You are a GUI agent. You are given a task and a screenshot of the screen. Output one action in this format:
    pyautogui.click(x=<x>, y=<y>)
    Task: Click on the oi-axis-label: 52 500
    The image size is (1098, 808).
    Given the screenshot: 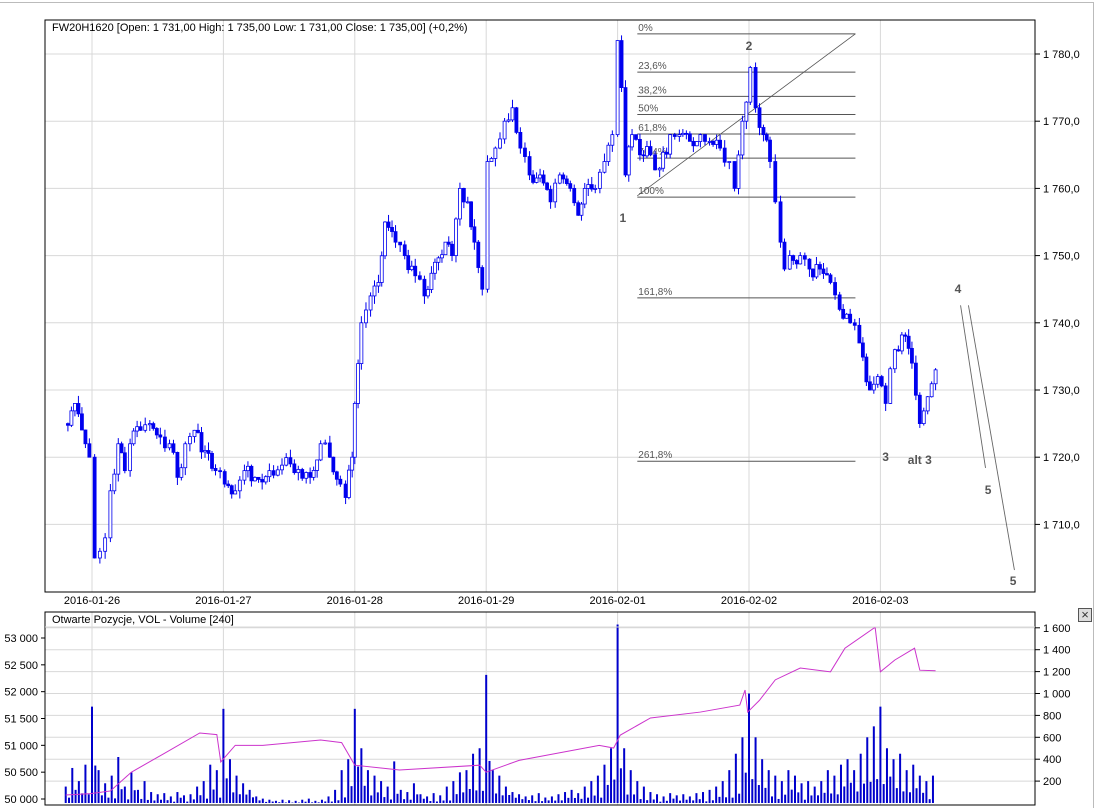 What is the action you would take?
    pyautogui.click(x=21, y=666)
    